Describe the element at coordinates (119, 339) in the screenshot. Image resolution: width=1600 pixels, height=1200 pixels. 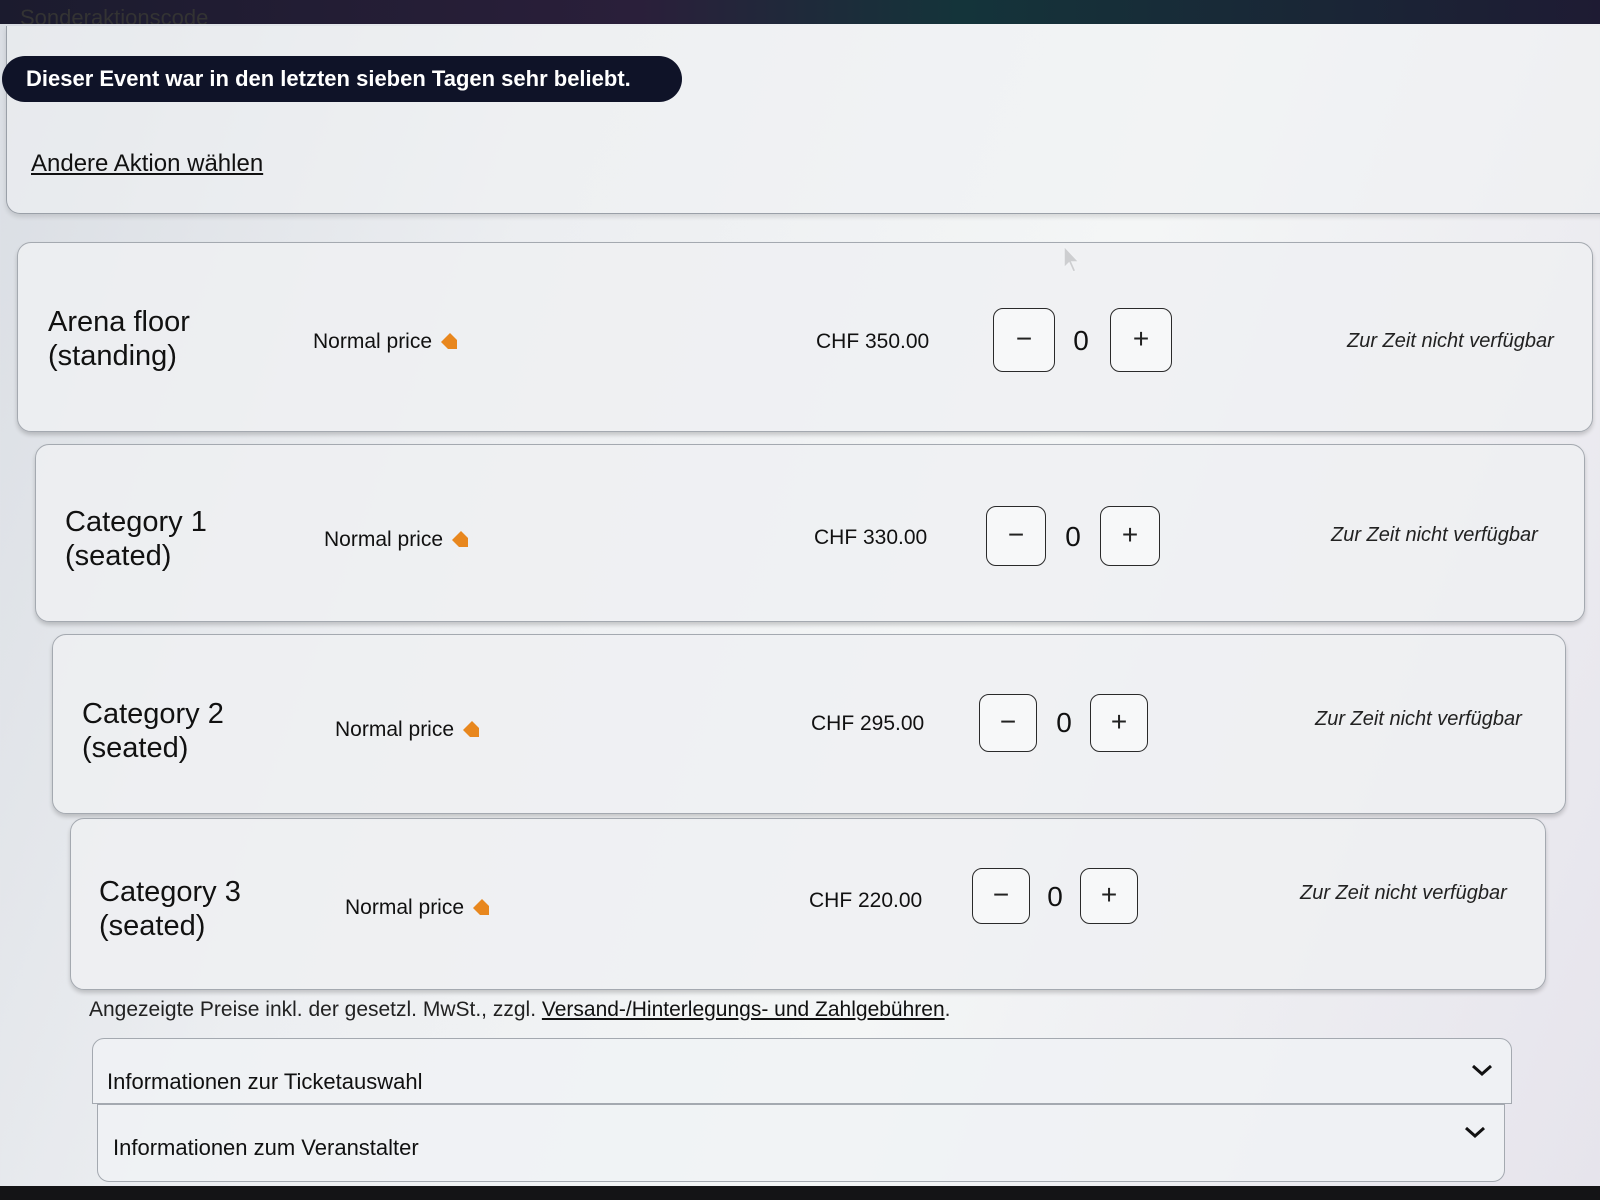
I see `ticket-title: Arena floor (standing)` at that location.